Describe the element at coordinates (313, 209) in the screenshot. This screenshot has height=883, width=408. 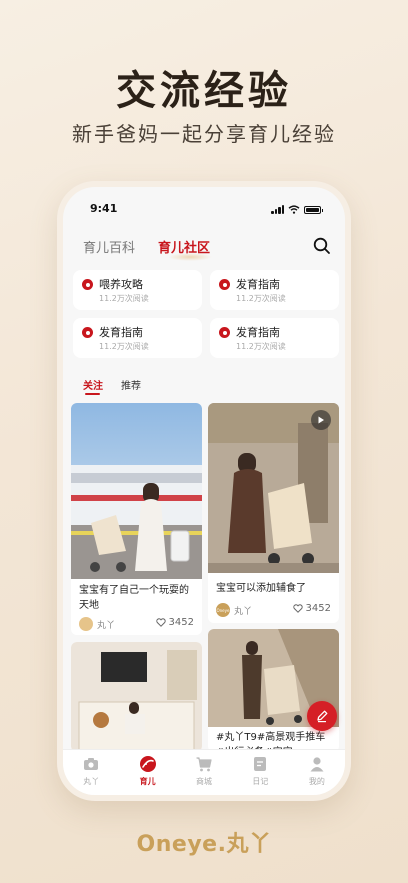
I see `battery-icon` at that location.